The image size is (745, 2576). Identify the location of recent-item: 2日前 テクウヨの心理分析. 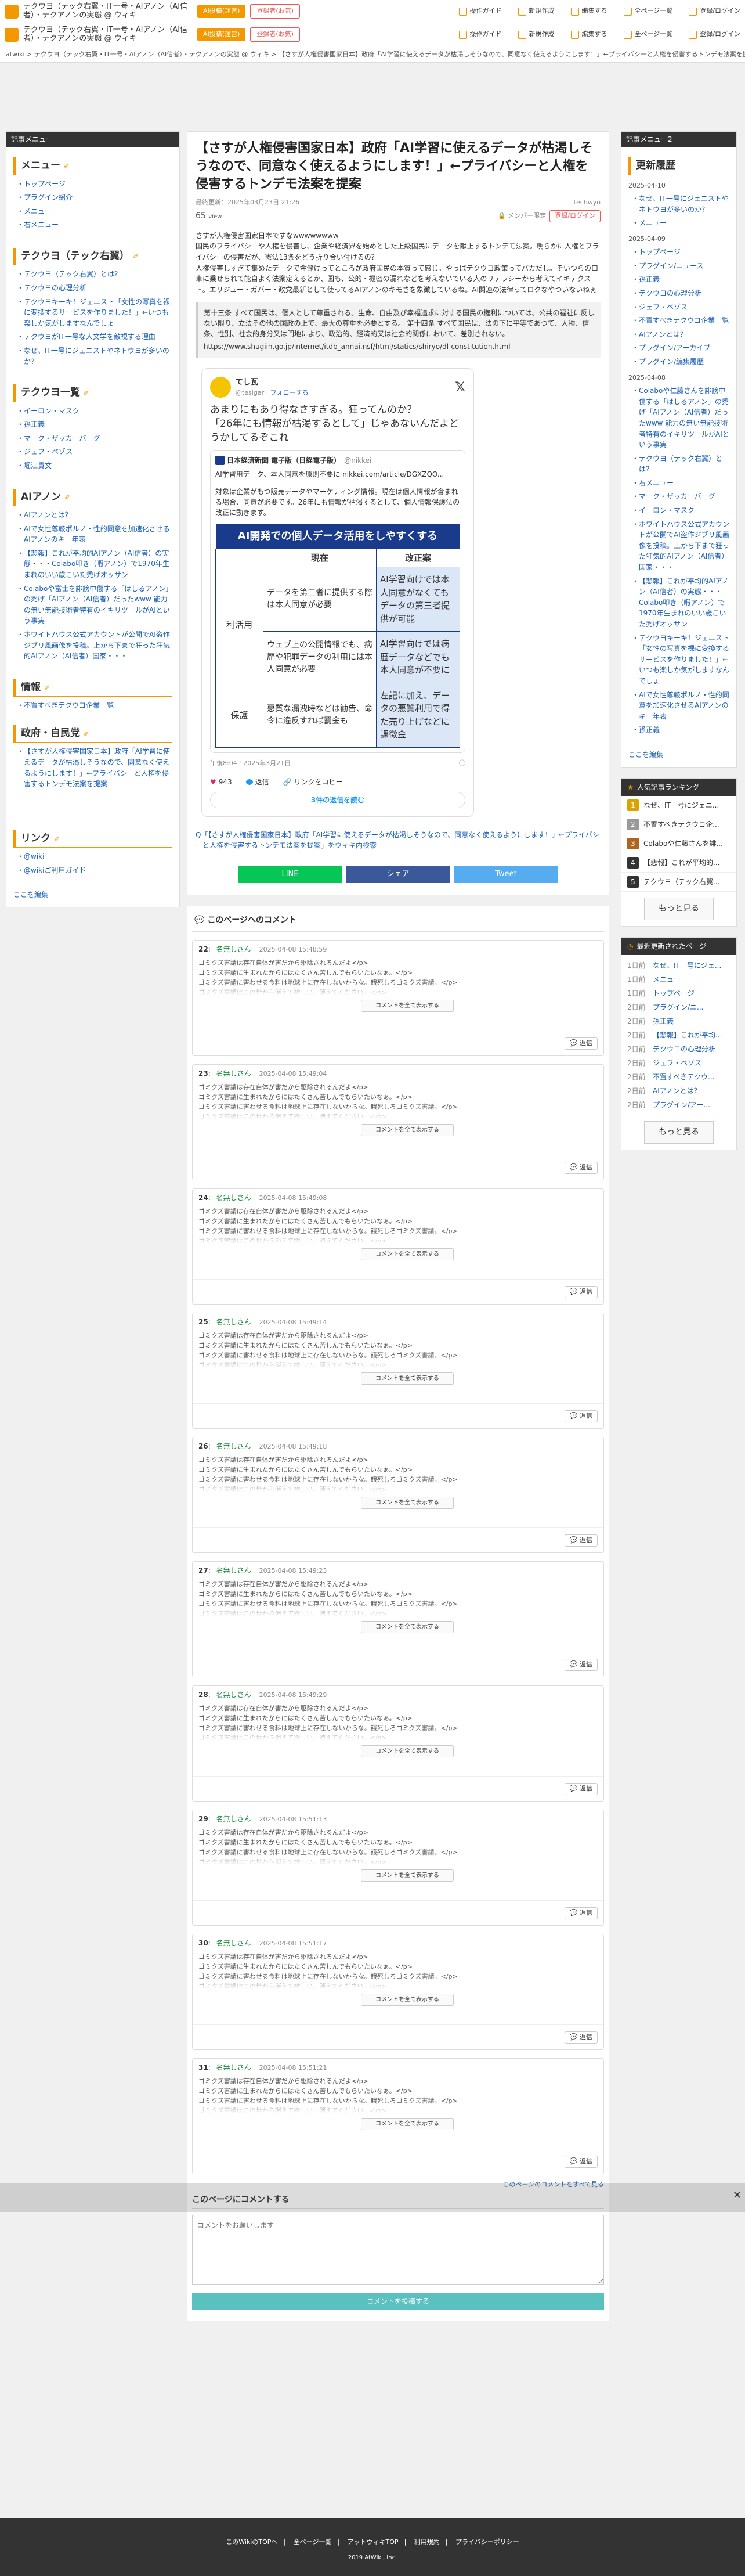
(678, 1049).